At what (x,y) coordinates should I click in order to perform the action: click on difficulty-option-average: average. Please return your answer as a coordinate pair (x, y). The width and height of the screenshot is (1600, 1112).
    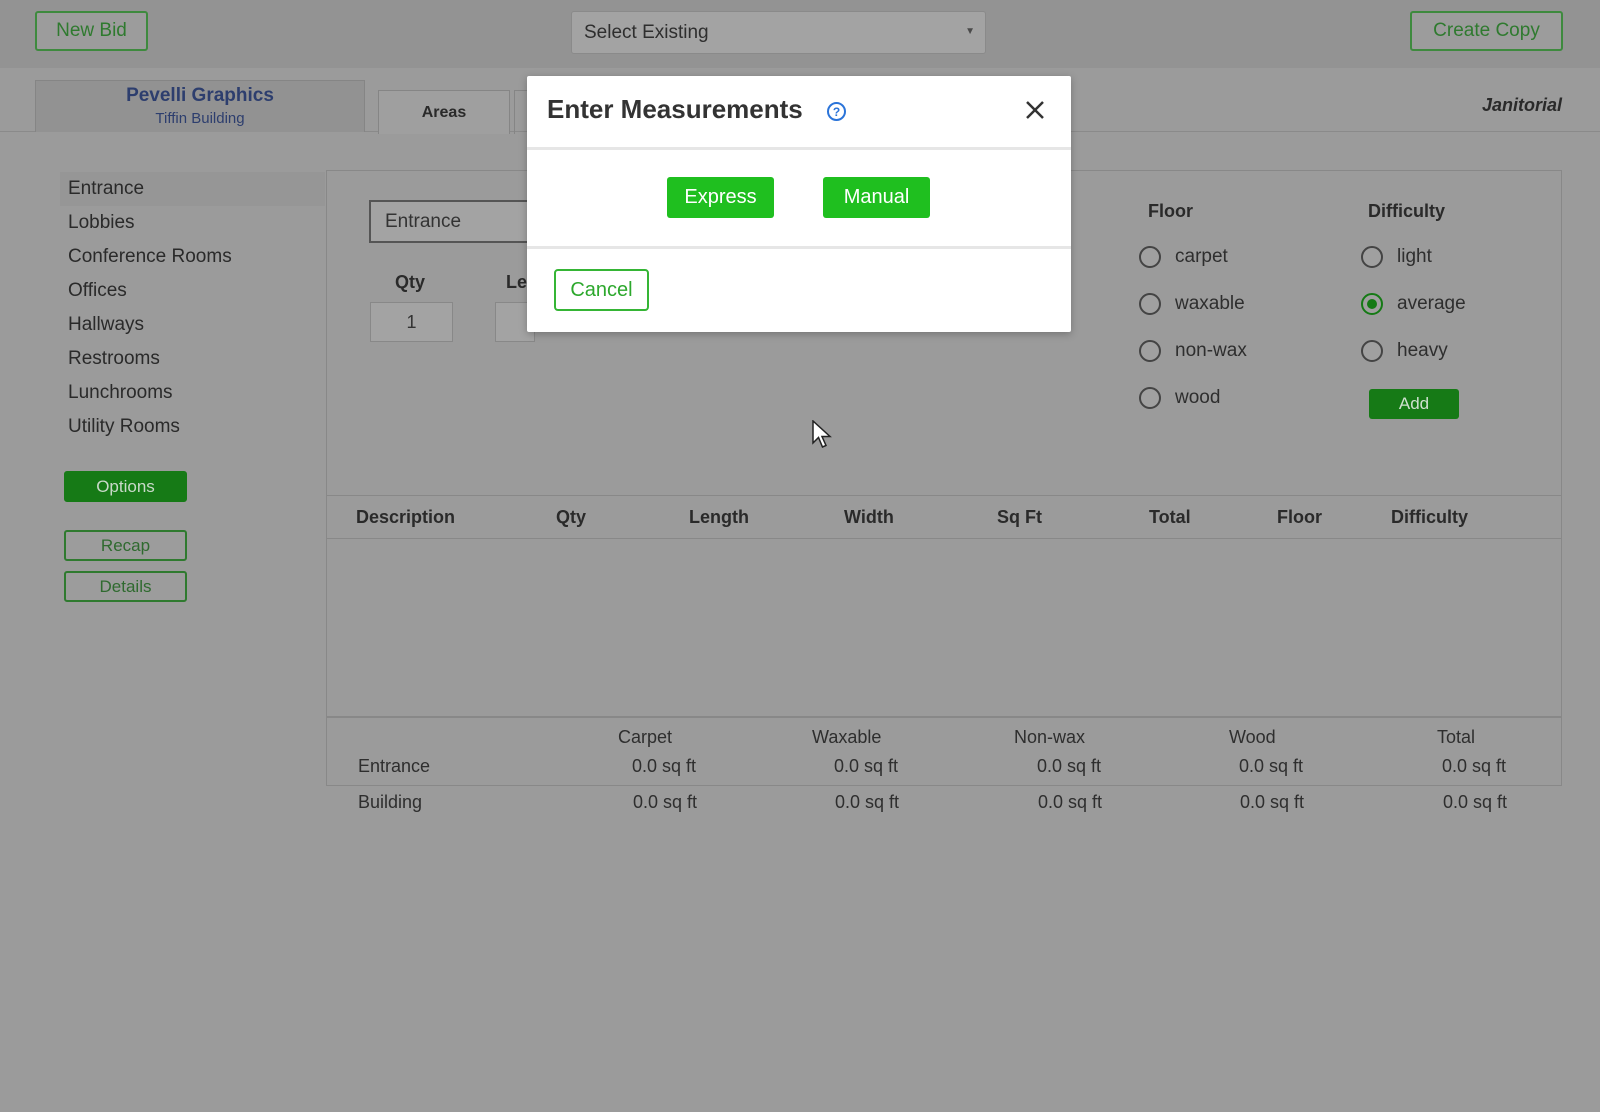
    Looking at the image, I should click on (1413, 304).